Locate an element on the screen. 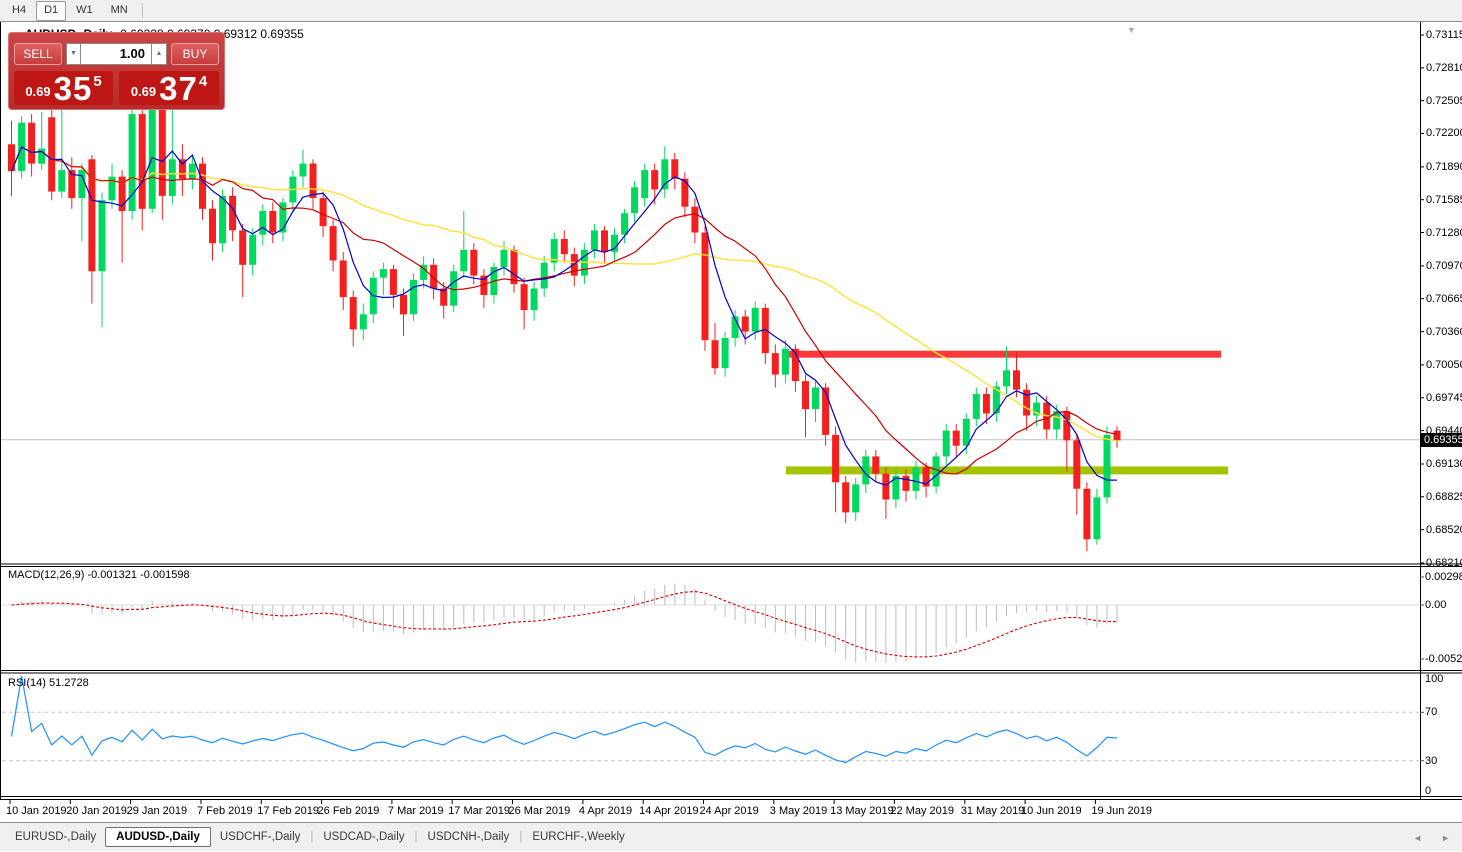  timeframe-button-d1: D1 is located at coordinates (51, 10).